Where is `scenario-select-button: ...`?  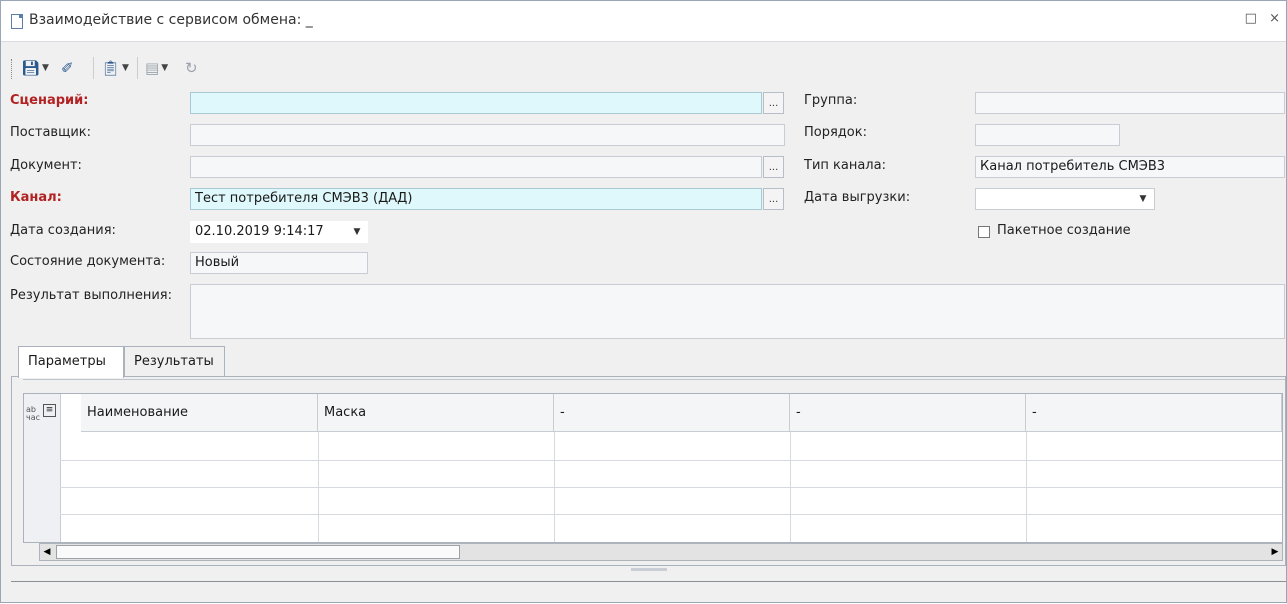 scenario-select-button: ... is located at coordinates (773, 103).